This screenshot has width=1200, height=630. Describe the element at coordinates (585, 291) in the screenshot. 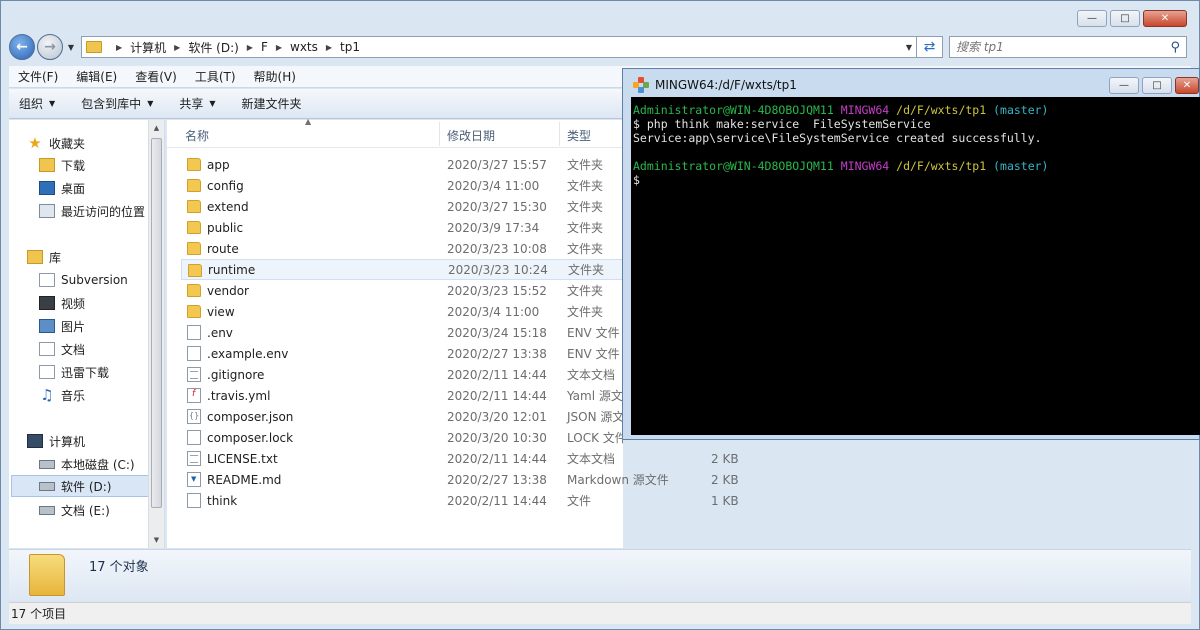

I see `file-type: 文件夹` at that location.